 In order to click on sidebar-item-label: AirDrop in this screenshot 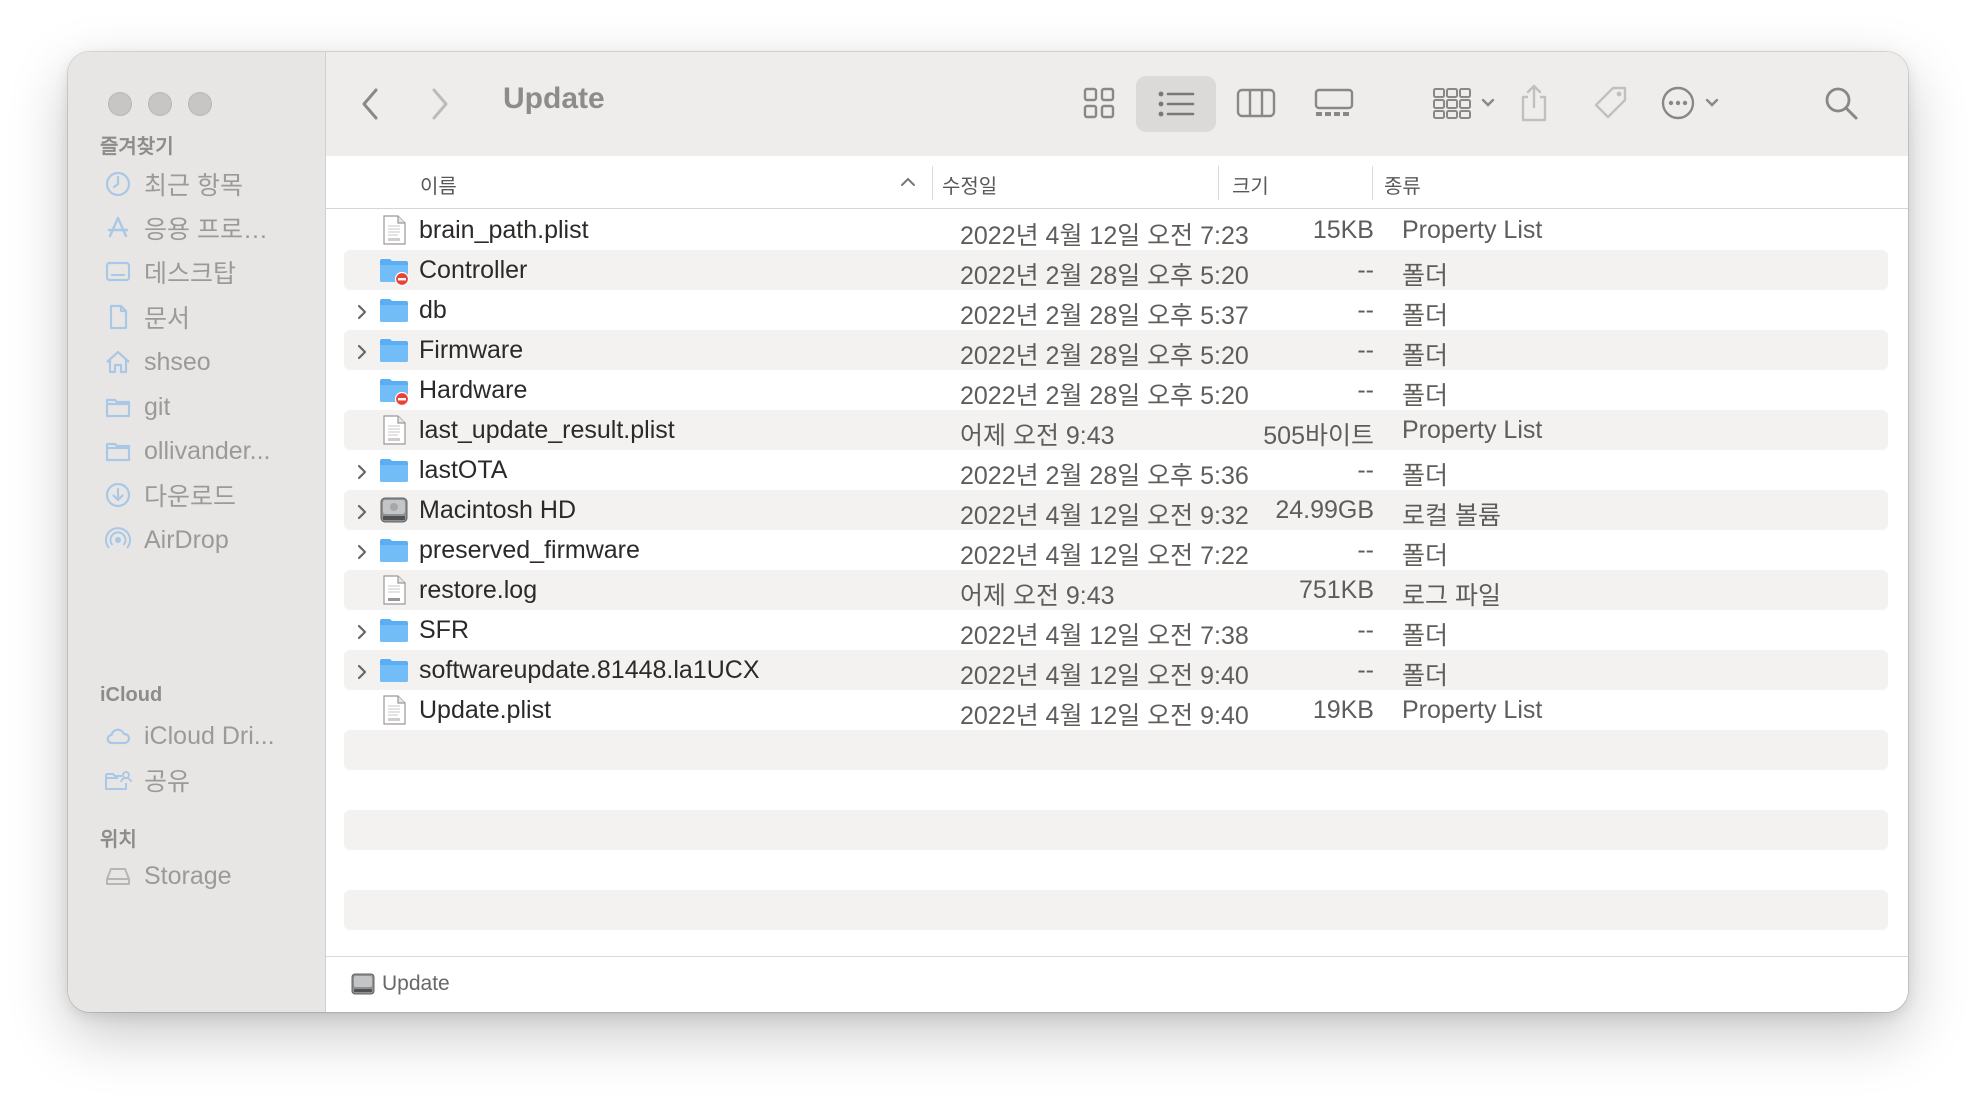, I will do `click(186, 539)`.